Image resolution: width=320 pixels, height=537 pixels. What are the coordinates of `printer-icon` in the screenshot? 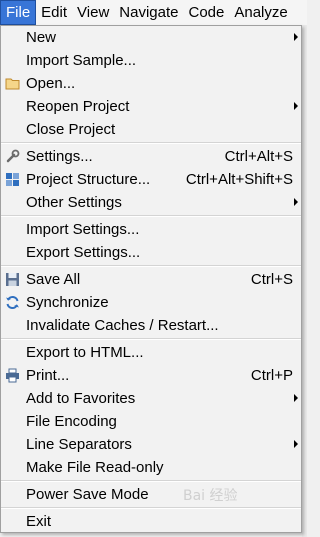 It's located at (12, 375).